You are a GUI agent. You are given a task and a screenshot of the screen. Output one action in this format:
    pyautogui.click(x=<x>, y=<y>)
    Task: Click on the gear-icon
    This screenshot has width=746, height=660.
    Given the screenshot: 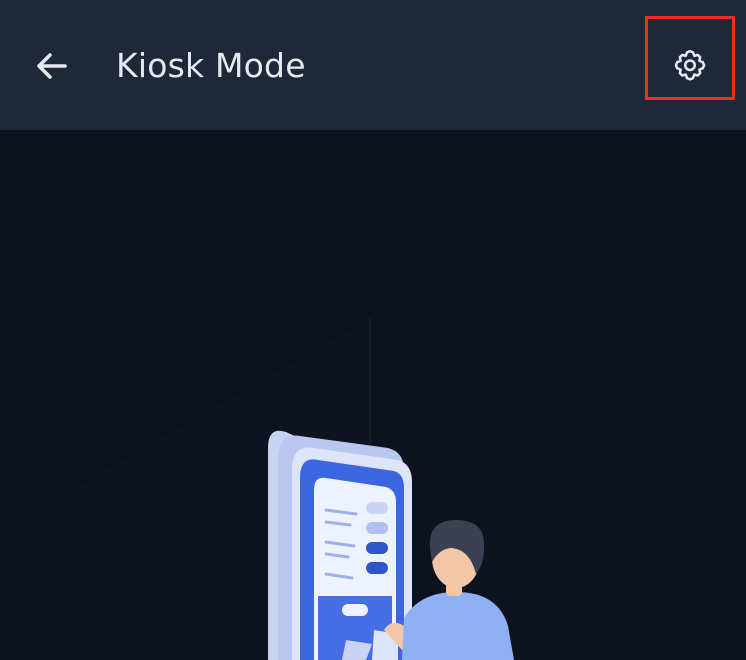 What is the action you would take?
    pyautogui.click(x=690, y=65)
    